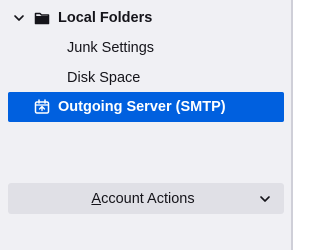  I want to click on tree-item-local-folders: Local Folders, so click(145, 18).